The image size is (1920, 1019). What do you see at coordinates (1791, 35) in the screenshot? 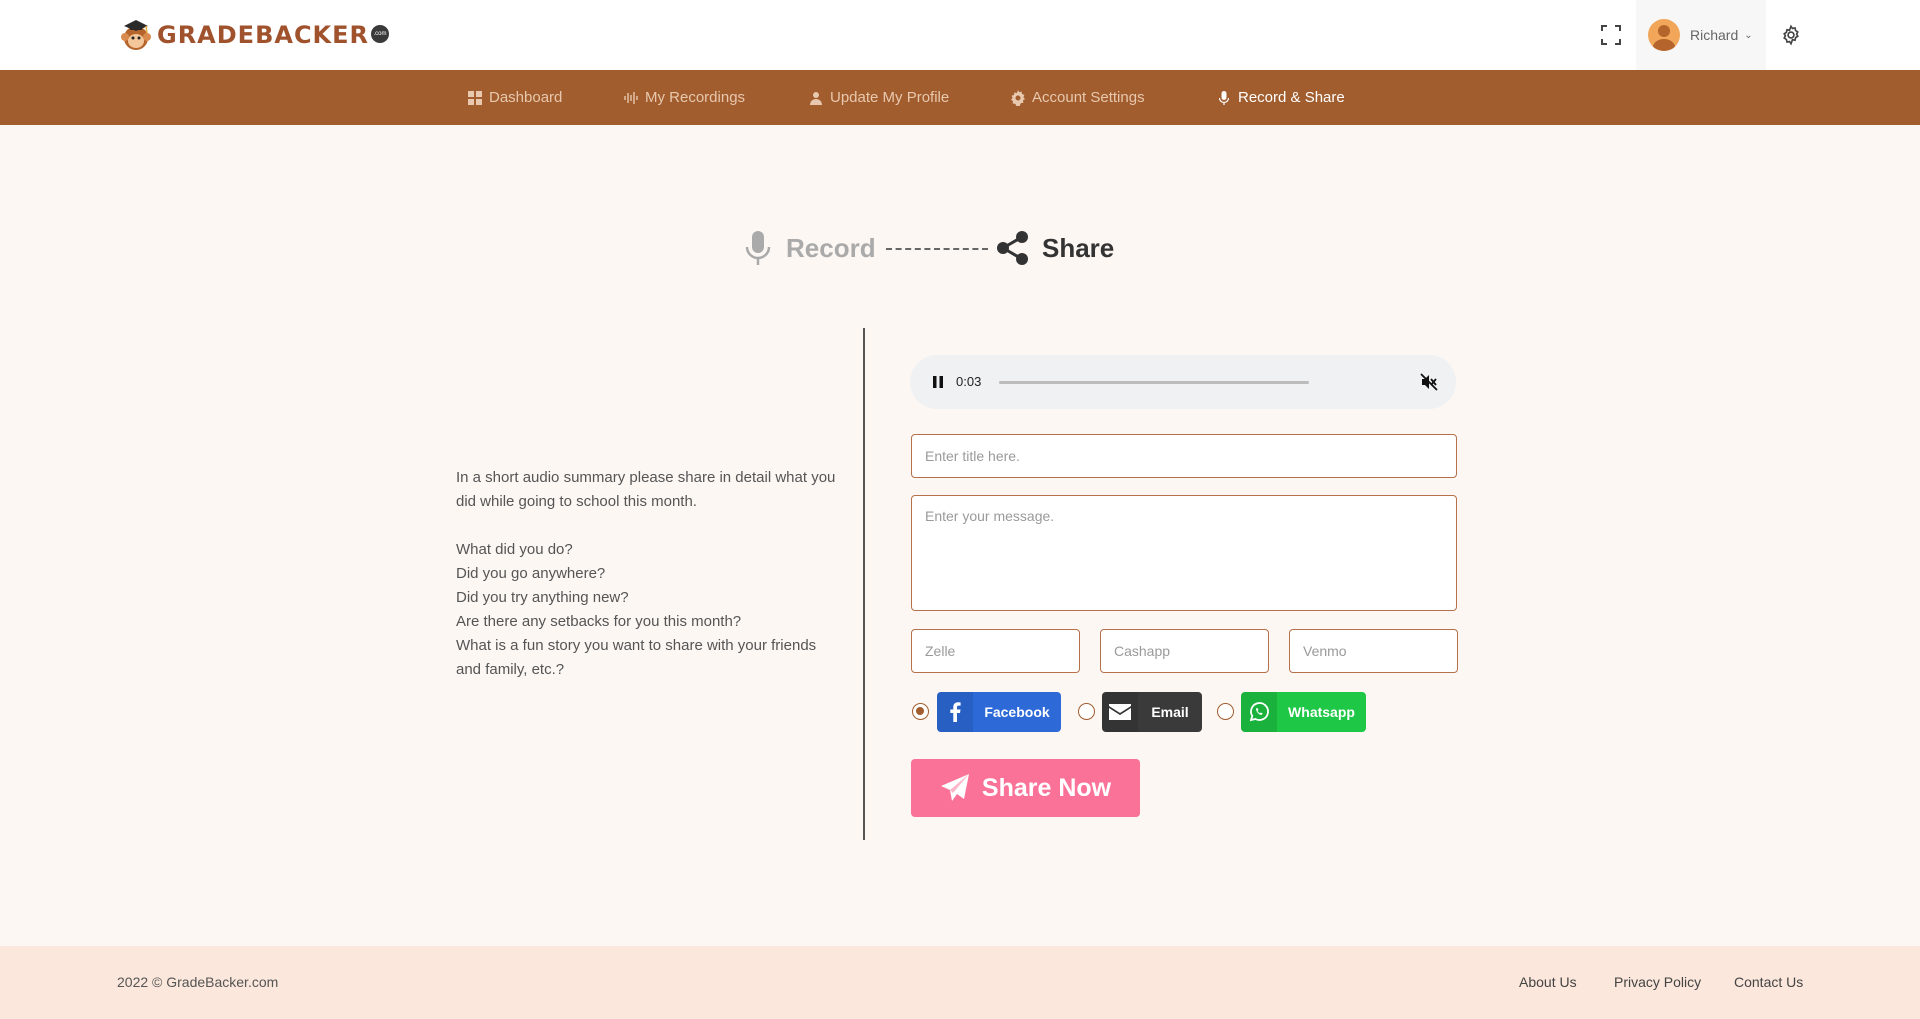
I see `settings-gear-icon` at bounding box center [1791, 35].